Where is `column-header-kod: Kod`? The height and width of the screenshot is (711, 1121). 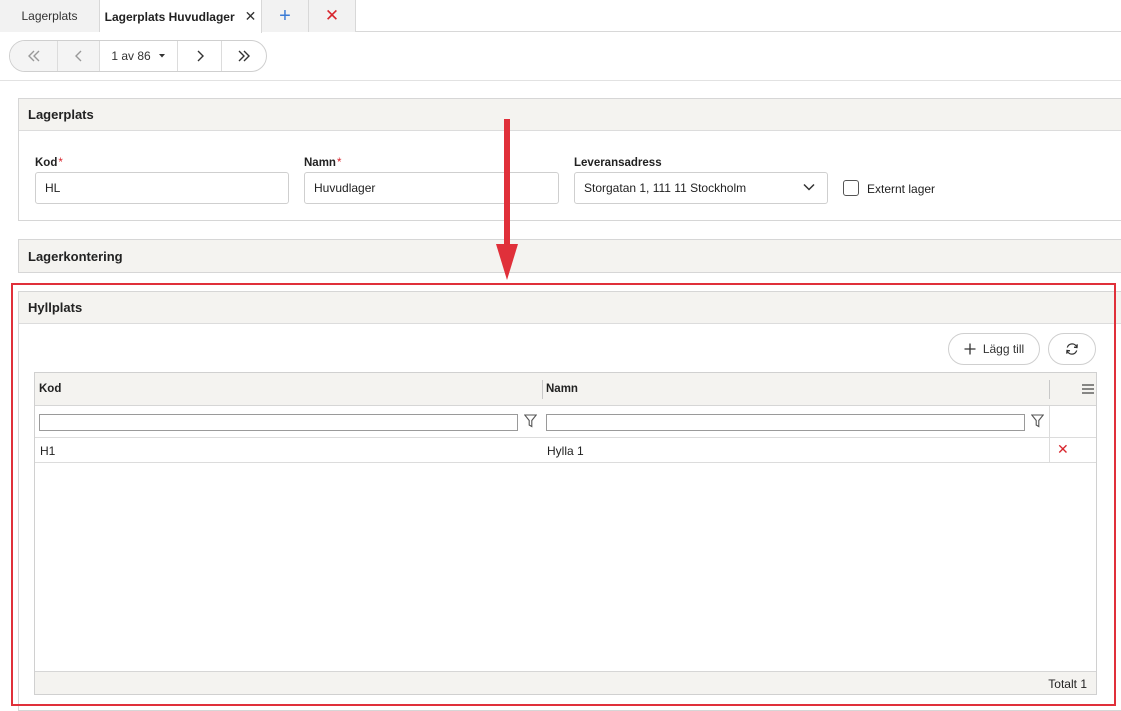 column-header-kod: Kod is located at coordinates (50, 389).